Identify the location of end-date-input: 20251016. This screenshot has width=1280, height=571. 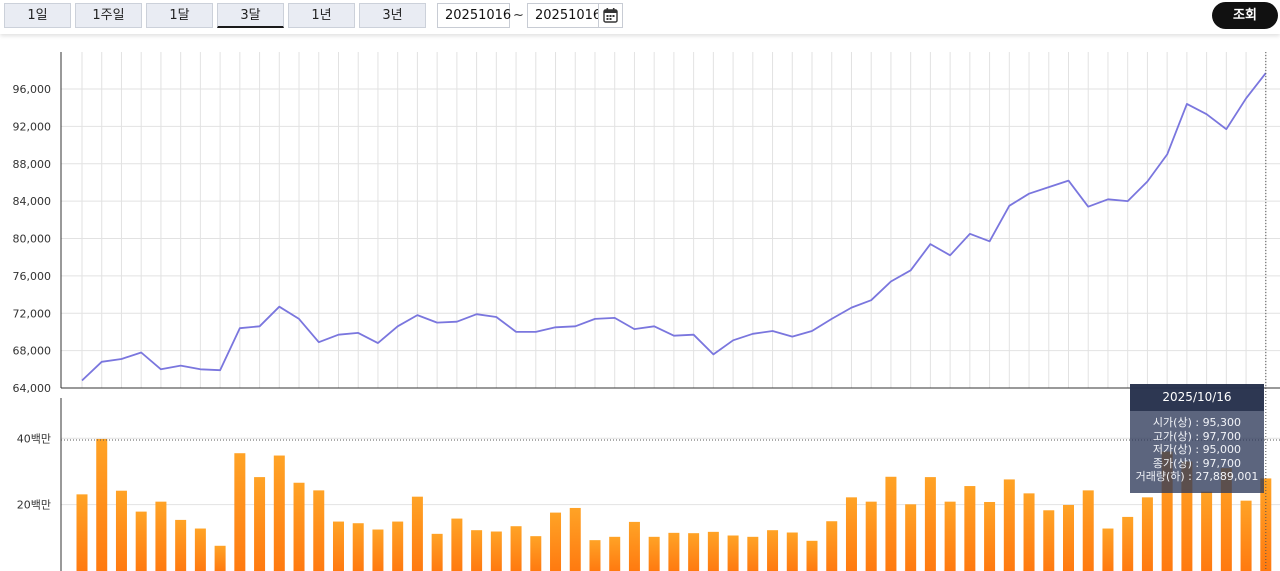
(564, 15).